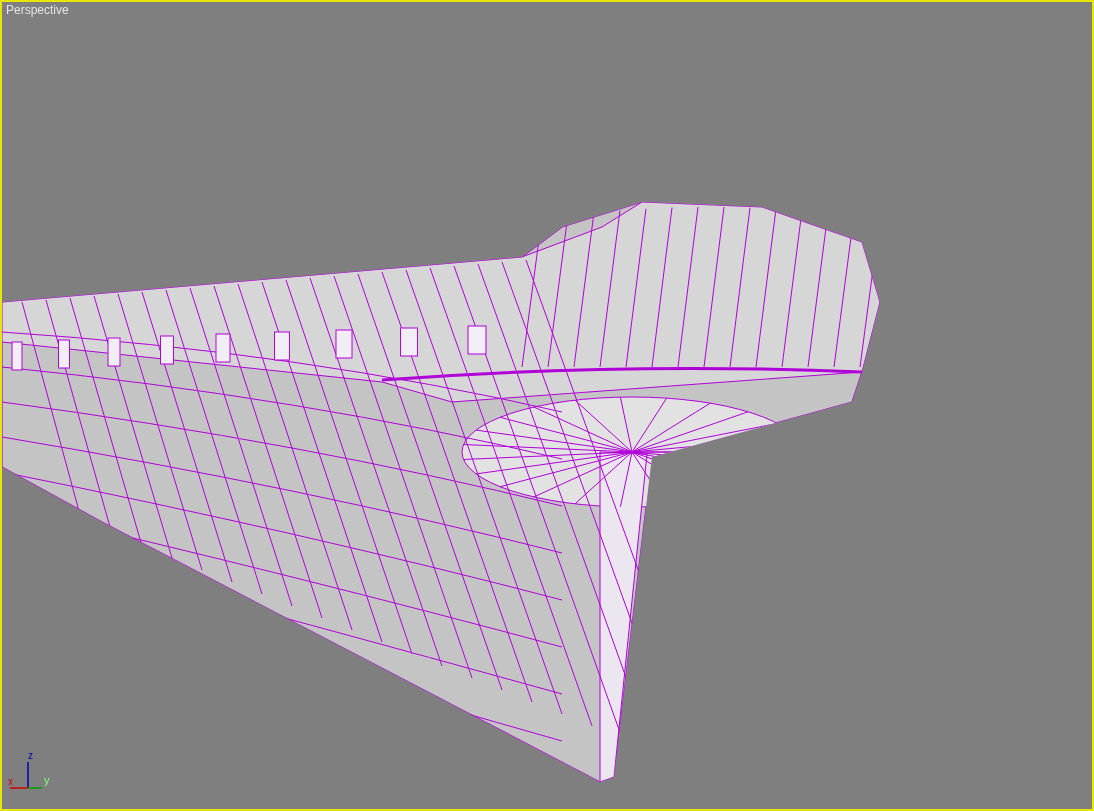 This screenshot has height=811, width=1094. What do you see at coordinates (26, 775) in the screenshot?
I see `axis-gizmo-icon` at bounding box center [26, 775].